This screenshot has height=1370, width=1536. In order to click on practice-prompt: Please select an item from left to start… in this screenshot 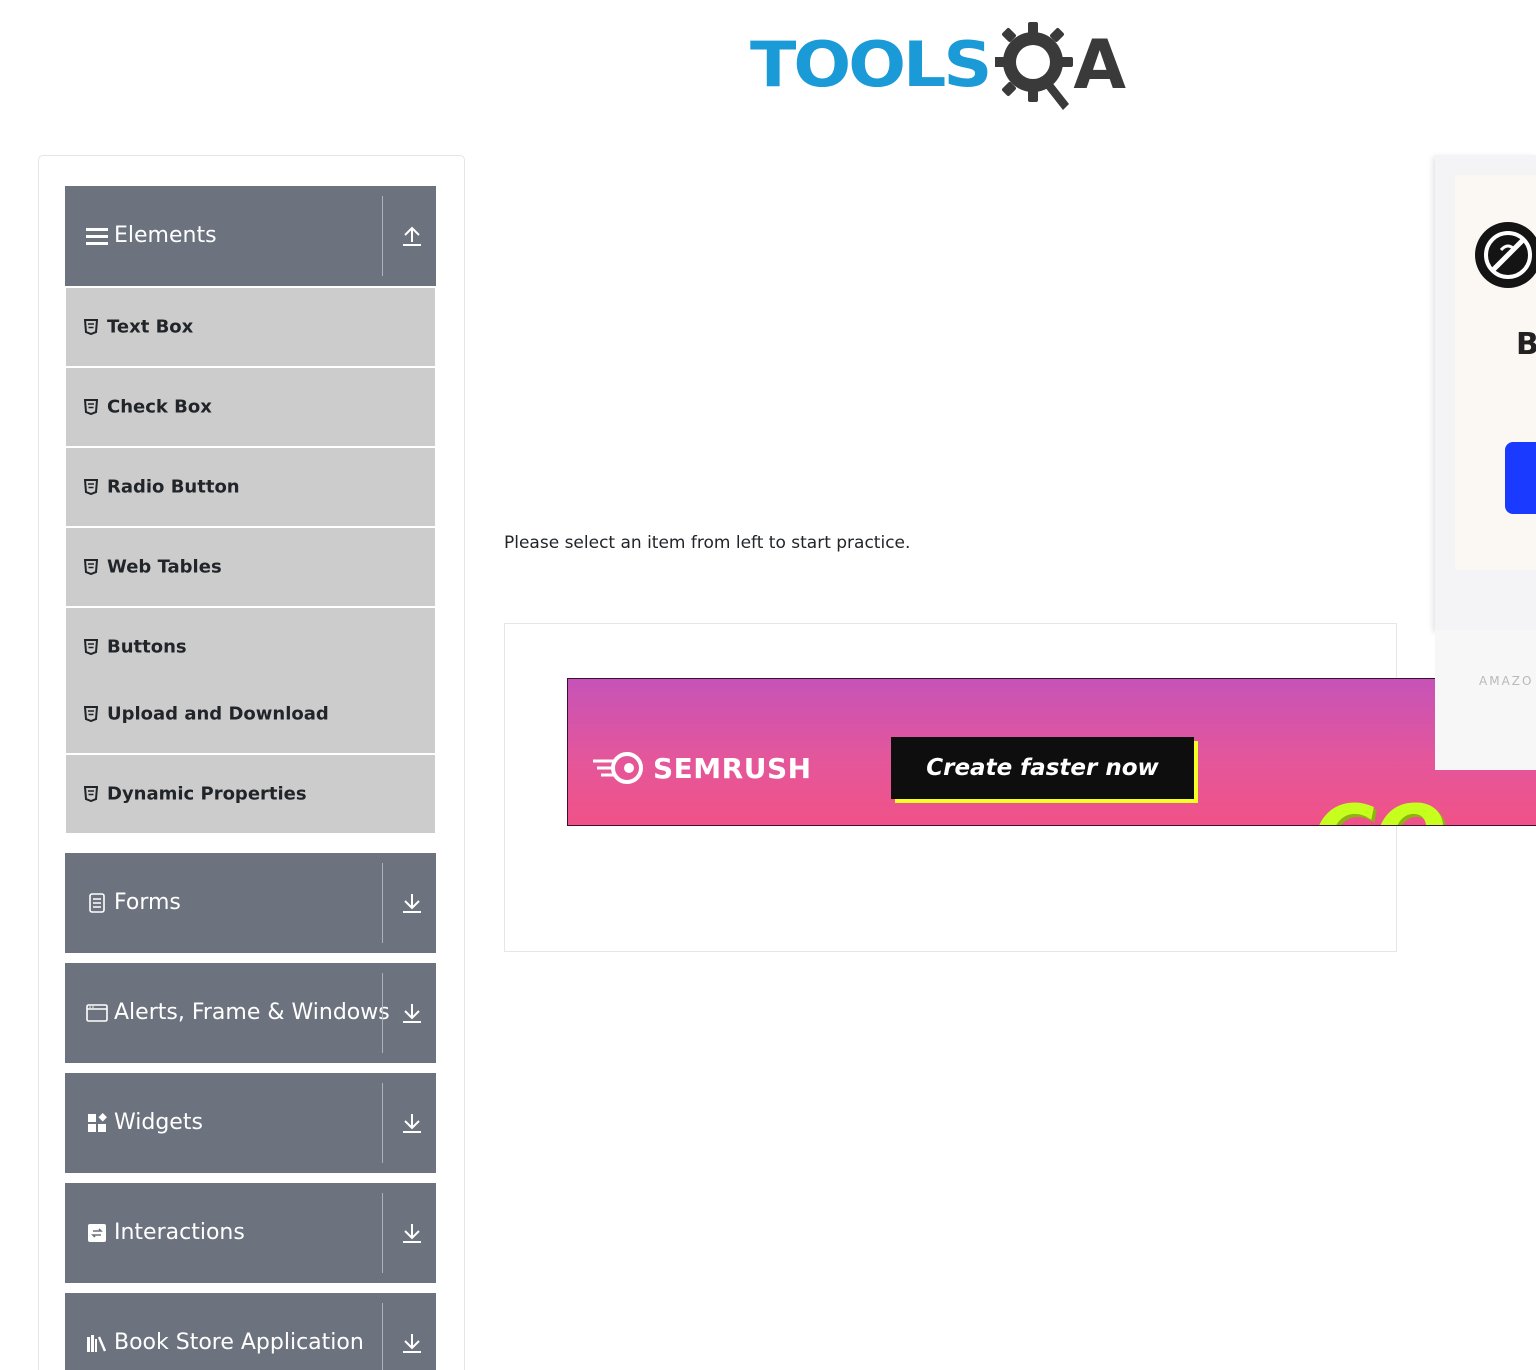, I will do `click(707, 543)`.